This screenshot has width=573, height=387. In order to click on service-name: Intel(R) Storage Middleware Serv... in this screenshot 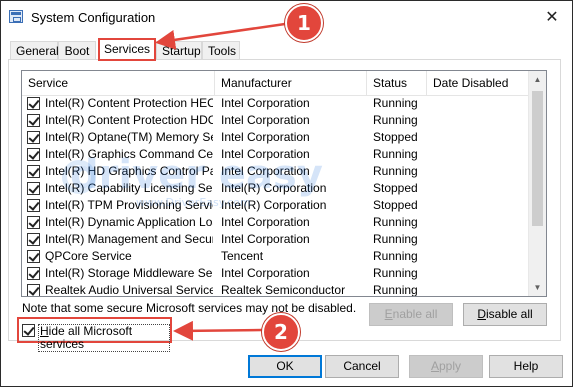, I will do `click(129, 273)`.